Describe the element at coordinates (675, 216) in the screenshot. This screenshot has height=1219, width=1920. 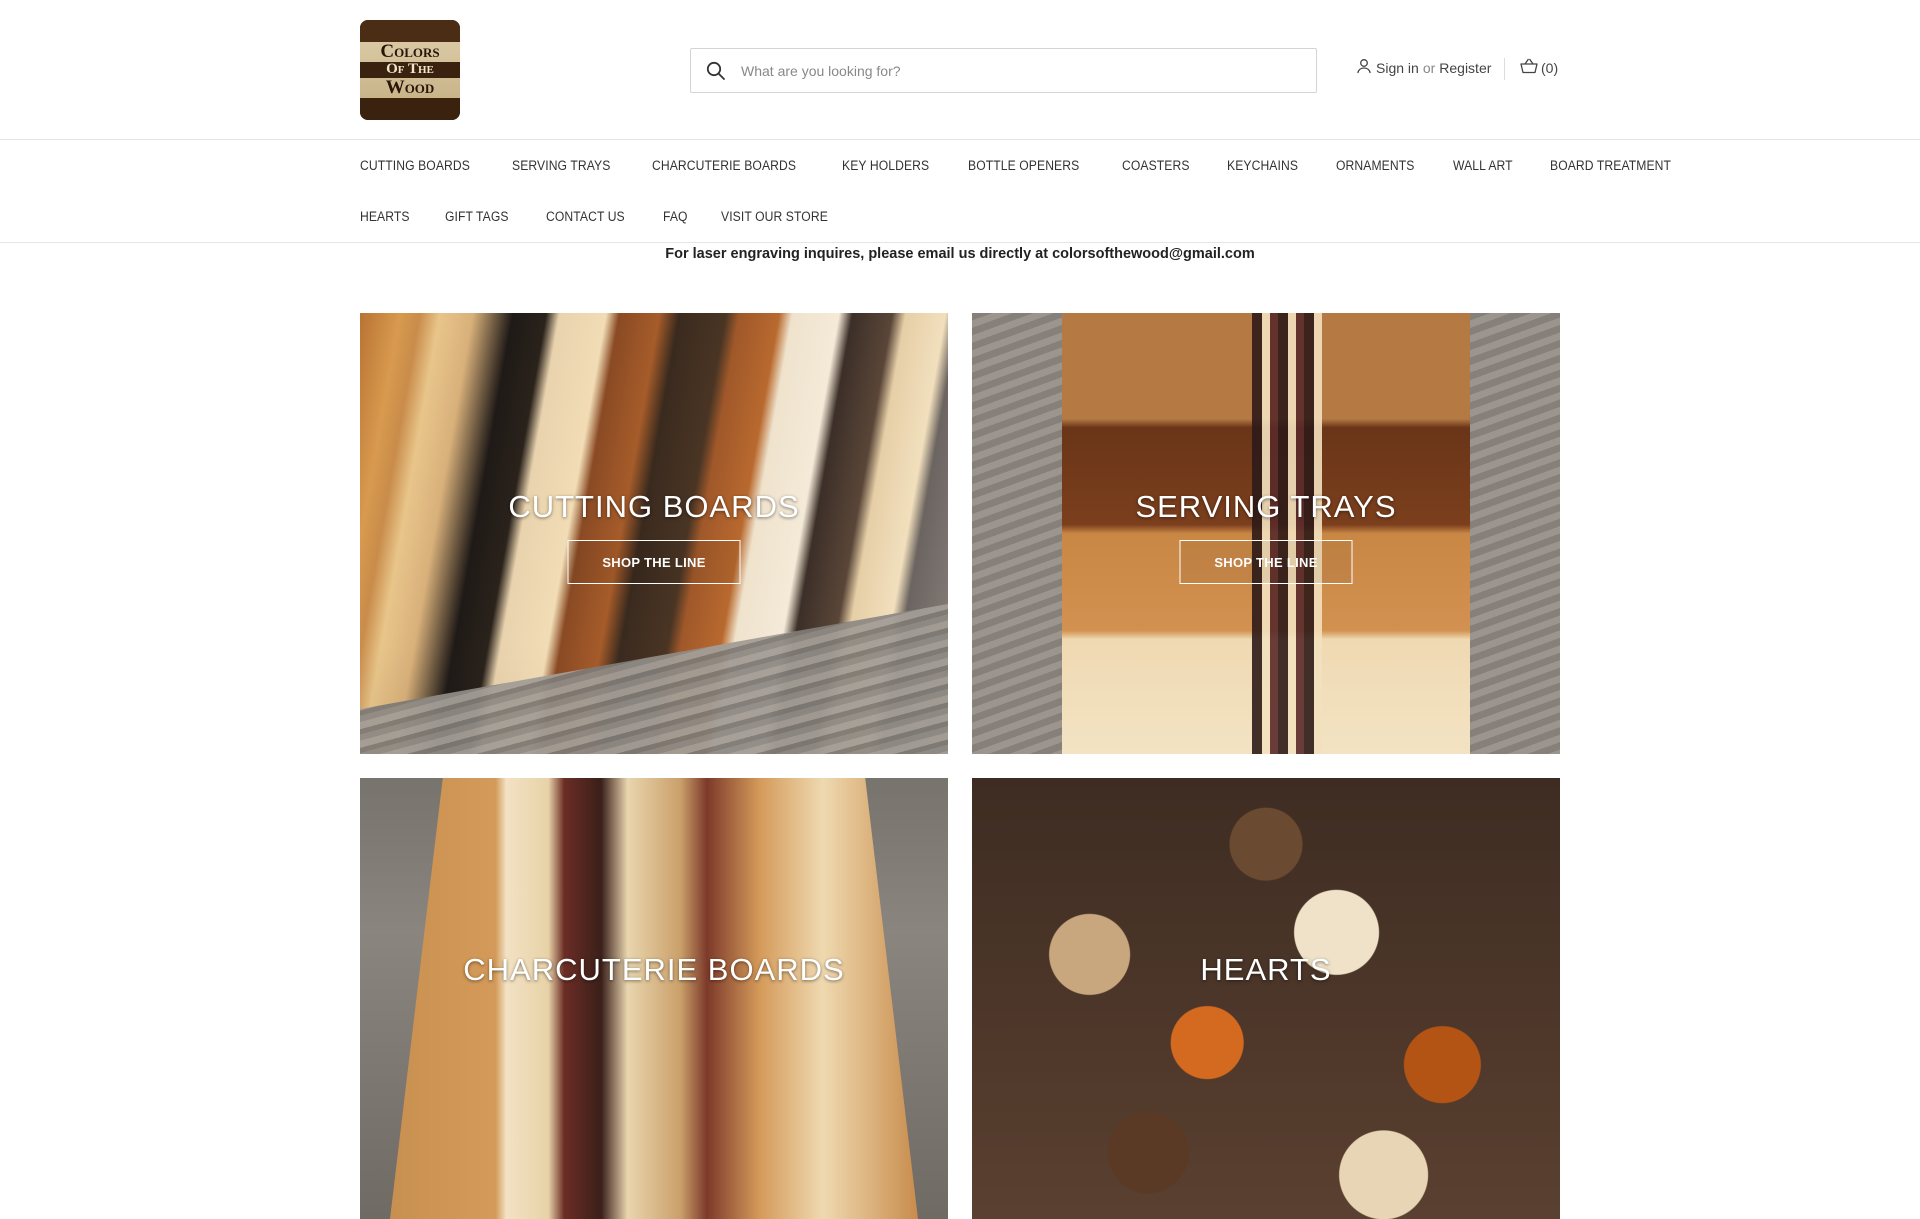
I see `nav-item-faq: FAQ` at that location.